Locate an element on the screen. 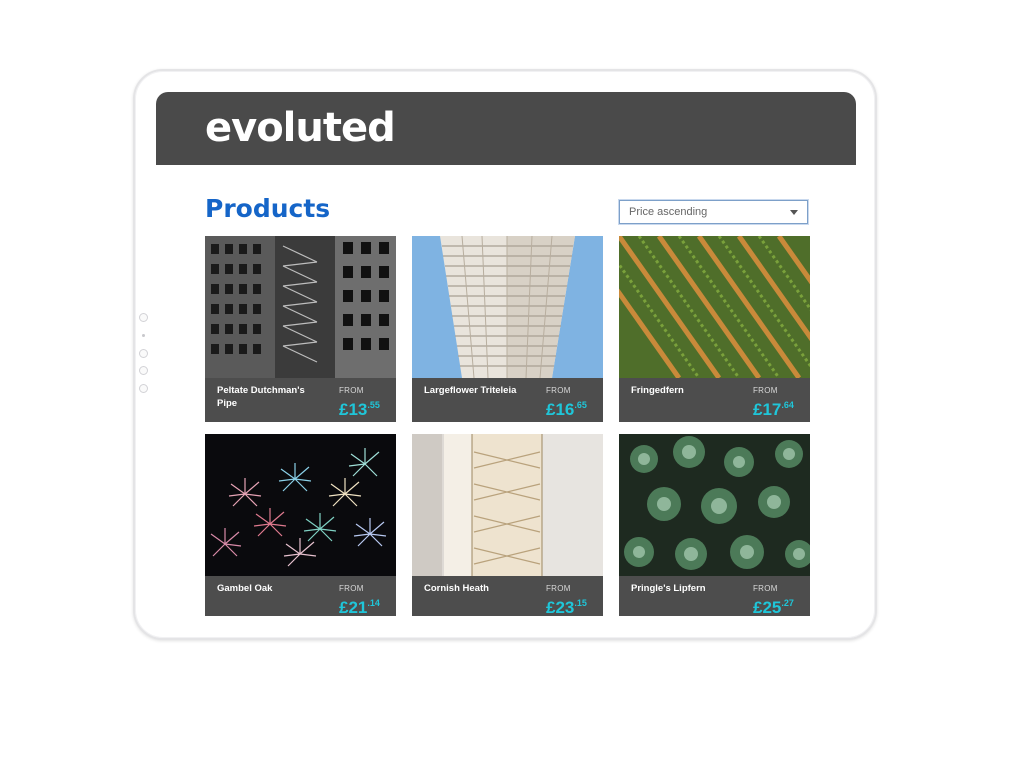  product-name: Fringedfern is located at coordinates (657, 390).